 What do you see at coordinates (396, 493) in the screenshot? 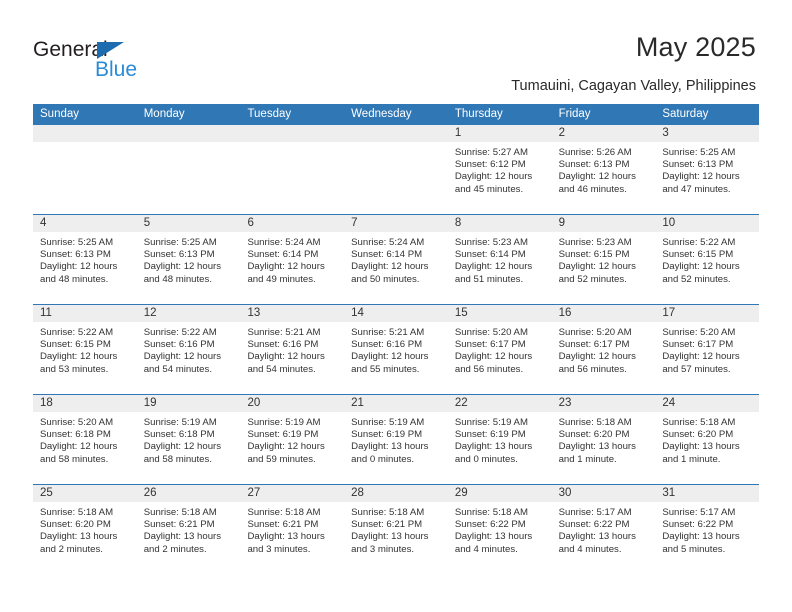
I see `day-number: 28` at bounding box center [396, 493].